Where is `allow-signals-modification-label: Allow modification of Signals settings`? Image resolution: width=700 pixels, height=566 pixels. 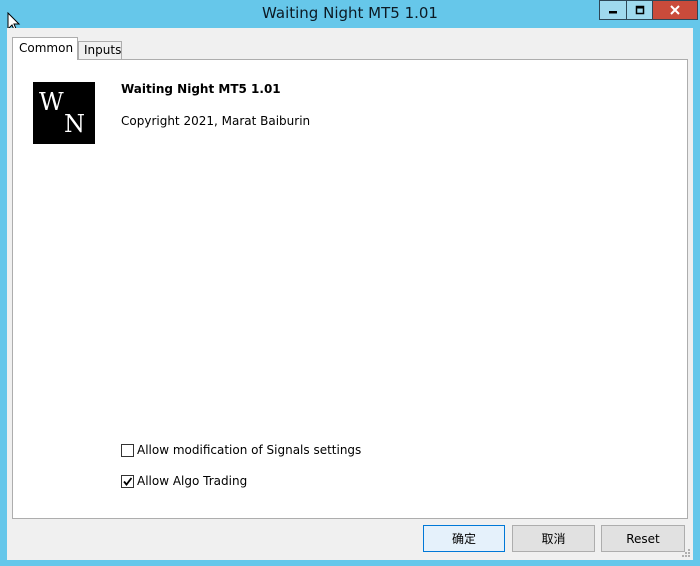 allow-signals-modification-label: Allow modification of Signals settings is located at coordinates (249, 450).